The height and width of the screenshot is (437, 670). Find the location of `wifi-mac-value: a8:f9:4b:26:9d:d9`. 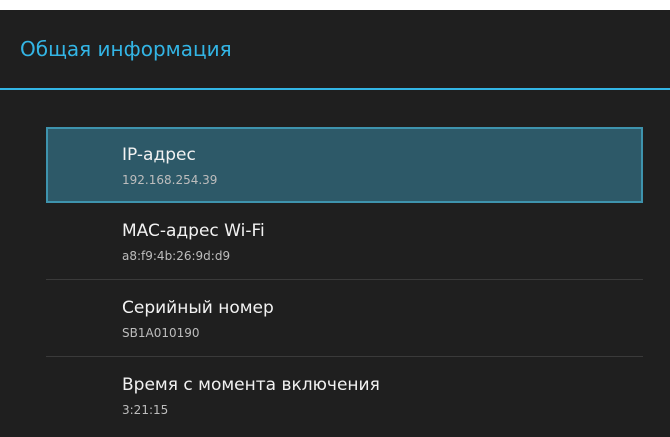

wifi-mac-value: a8:f9:4b:26:9d:d9 is located at coordinates (176, 256).